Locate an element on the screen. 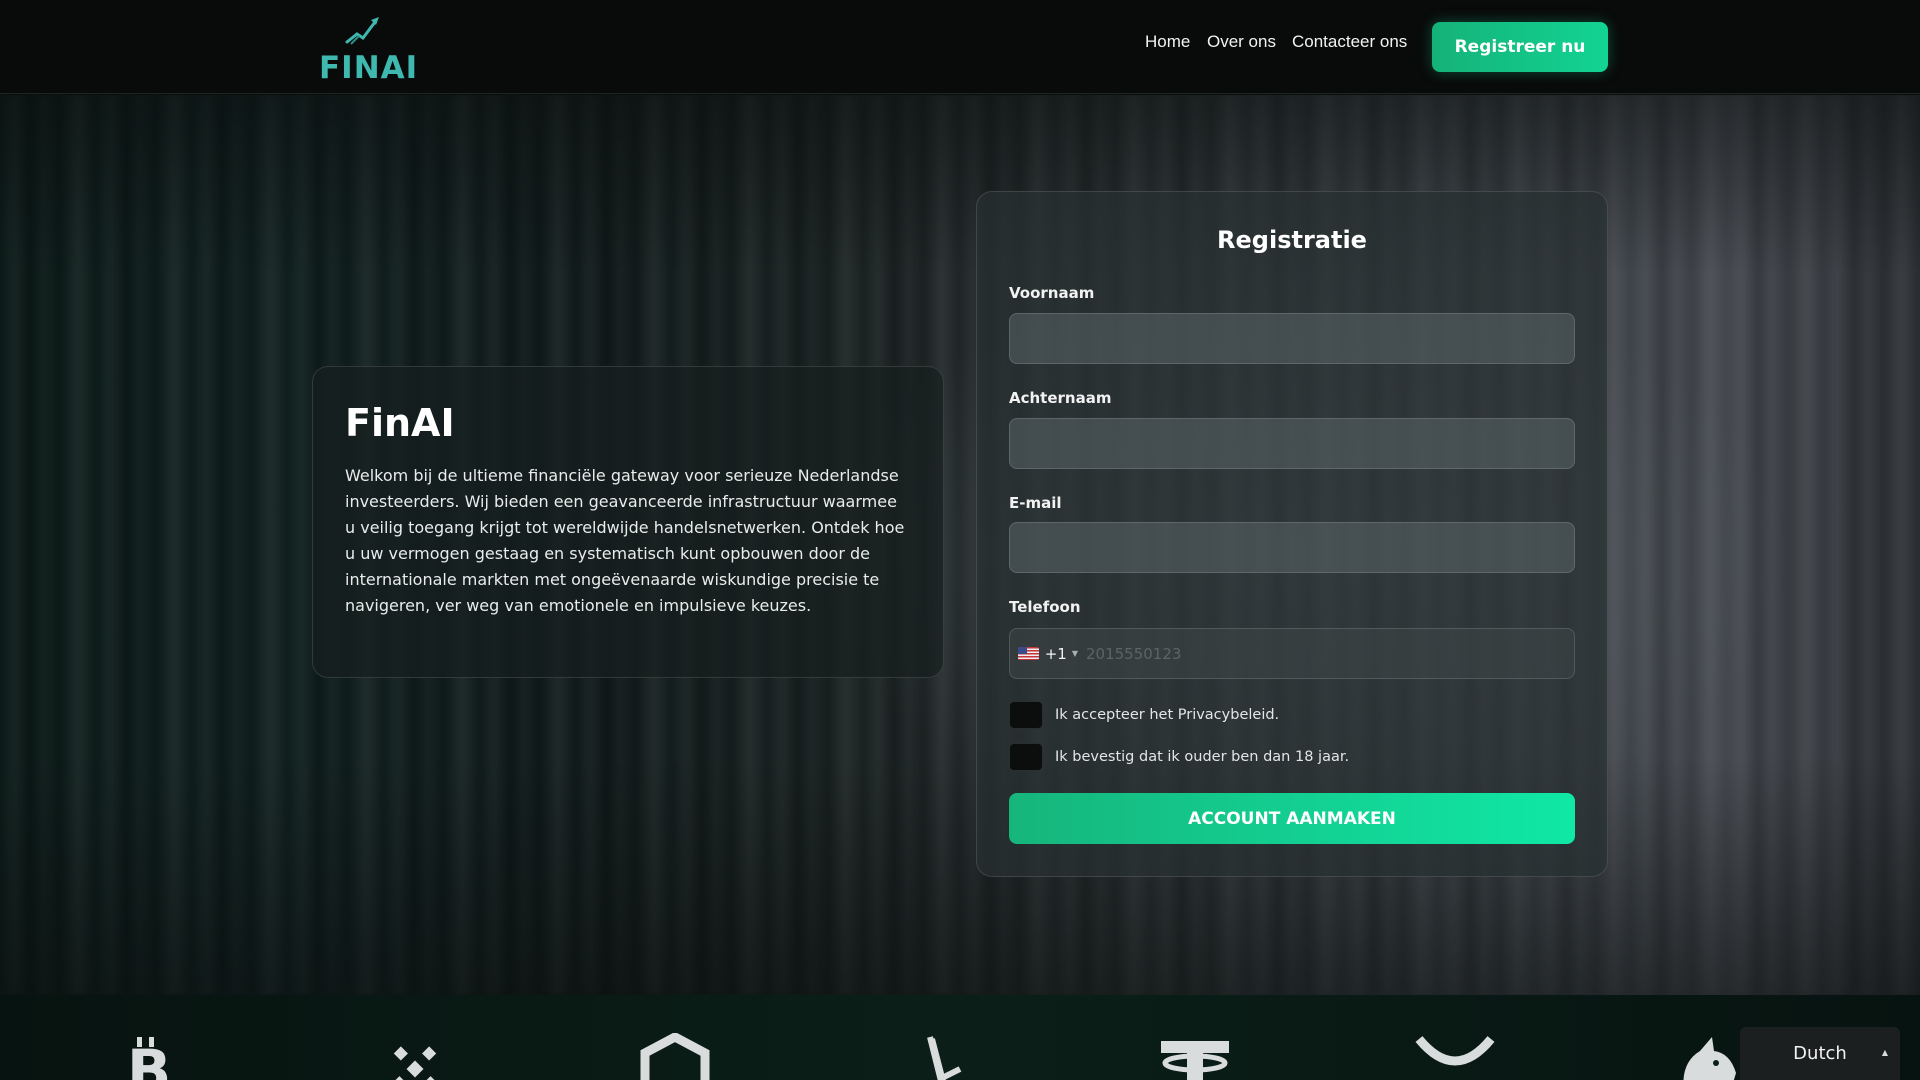 The width and height of the screenshot is (1920, 1080). country-code-select: +1 ▼ is located at coordinates (1044, 653).